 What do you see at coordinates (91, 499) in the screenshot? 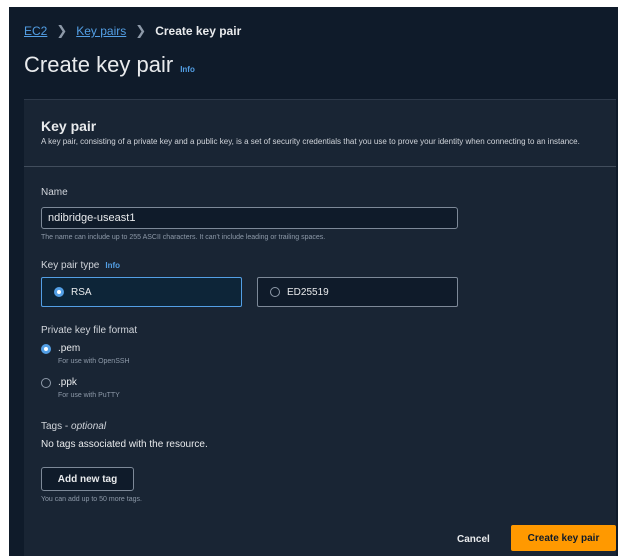
I see `tags-hint: You can add up to 50 more tags.` at bounding box center [91, 499].